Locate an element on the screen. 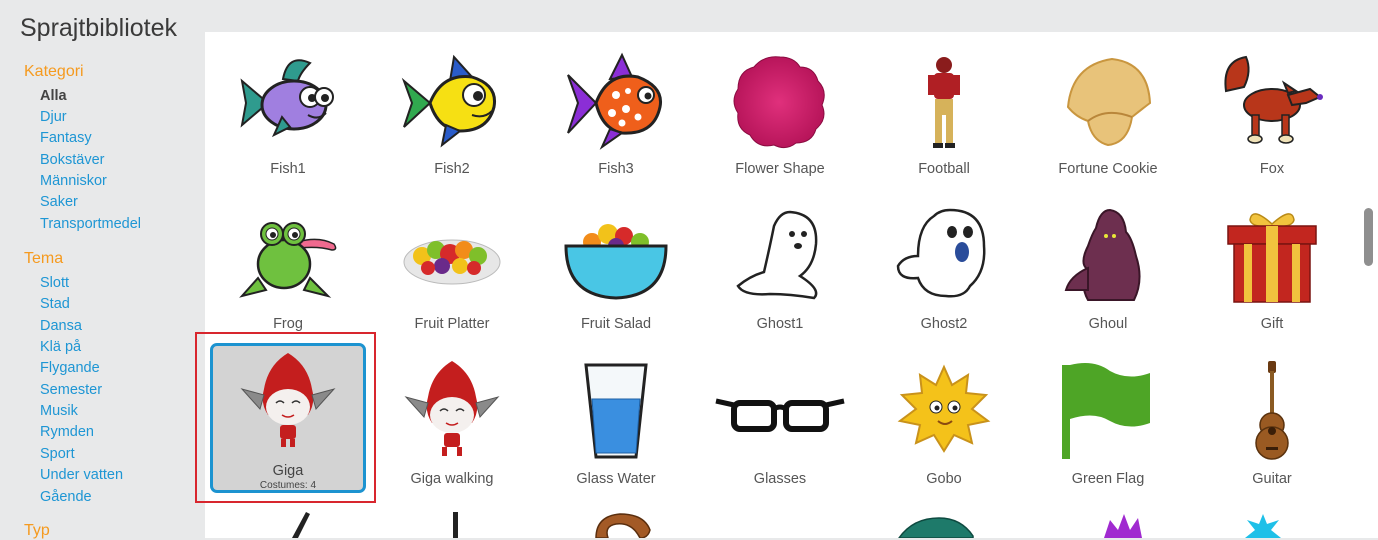 The width and height of the screenshot is (1378, 540). guitar-icon is located at coordinates (1272, 410).